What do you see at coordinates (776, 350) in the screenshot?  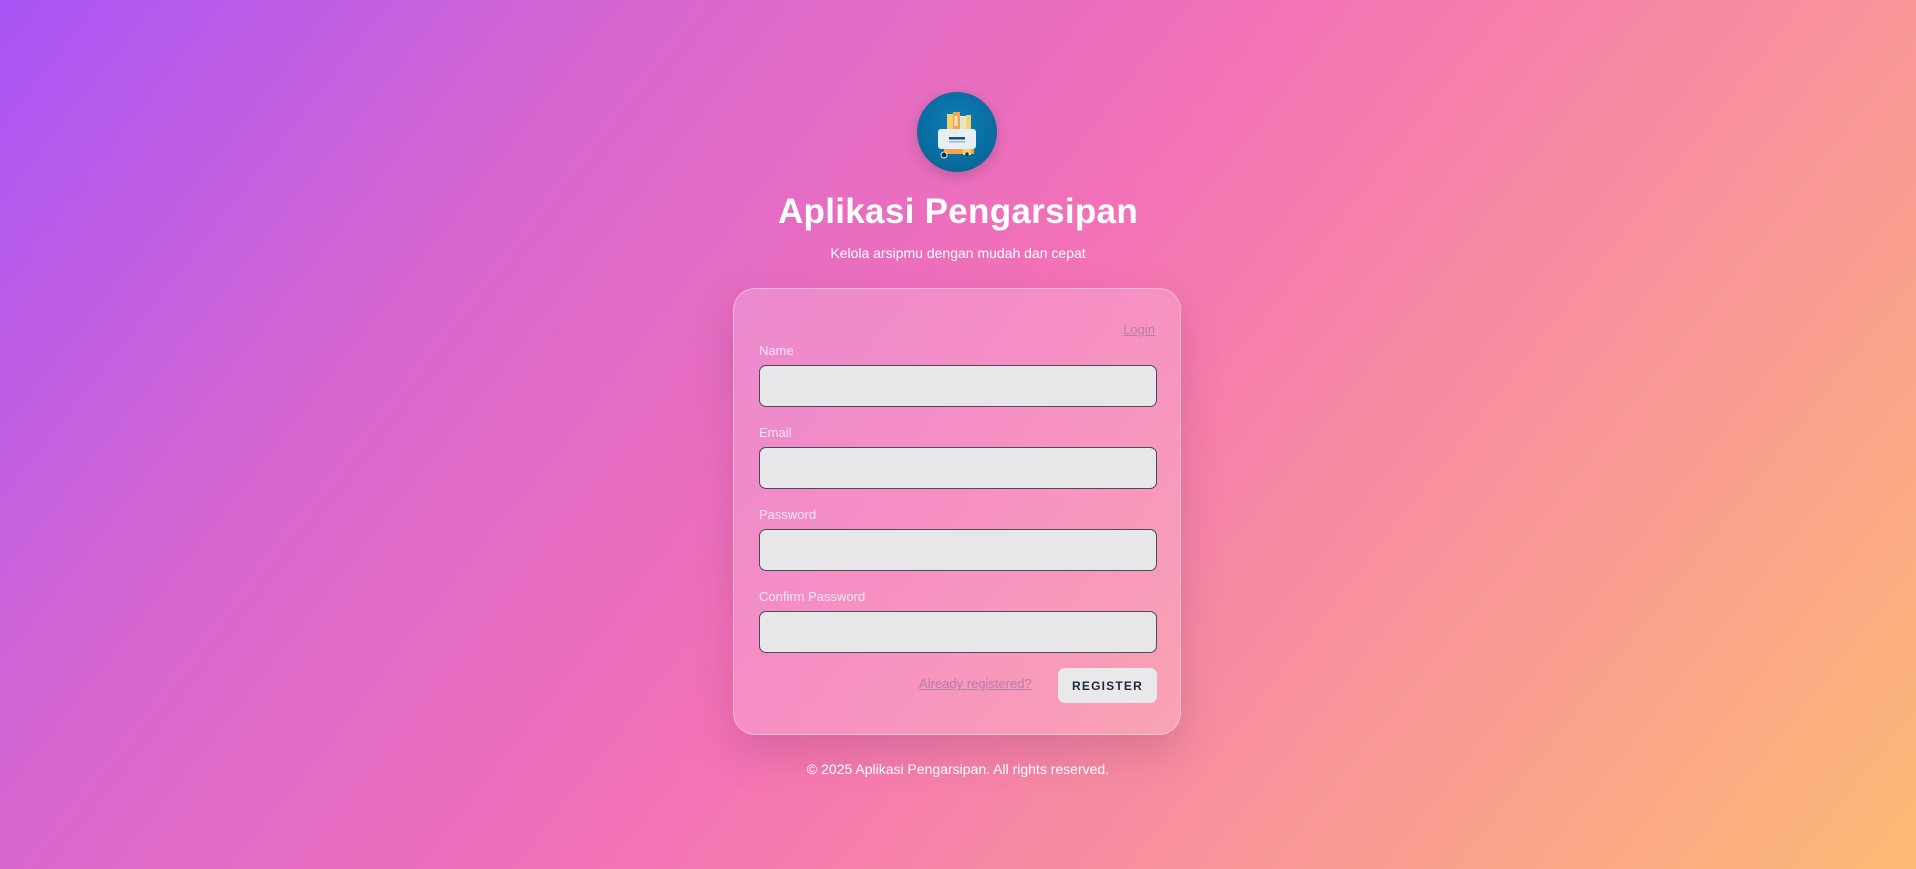 I see `name-label: Name` at bounding box center [776, 350].